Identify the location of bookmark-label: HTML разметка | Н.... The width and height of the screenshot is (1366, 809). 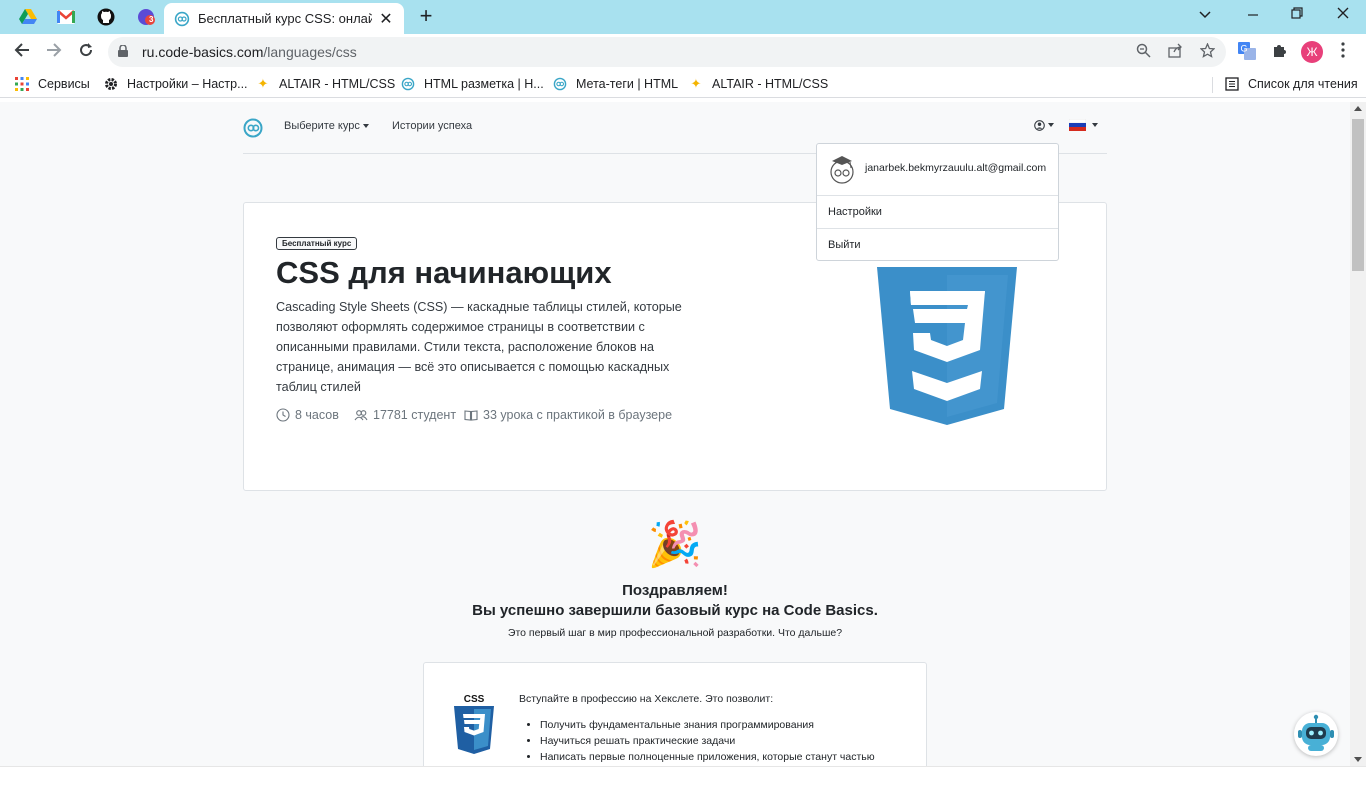
(484, 84).